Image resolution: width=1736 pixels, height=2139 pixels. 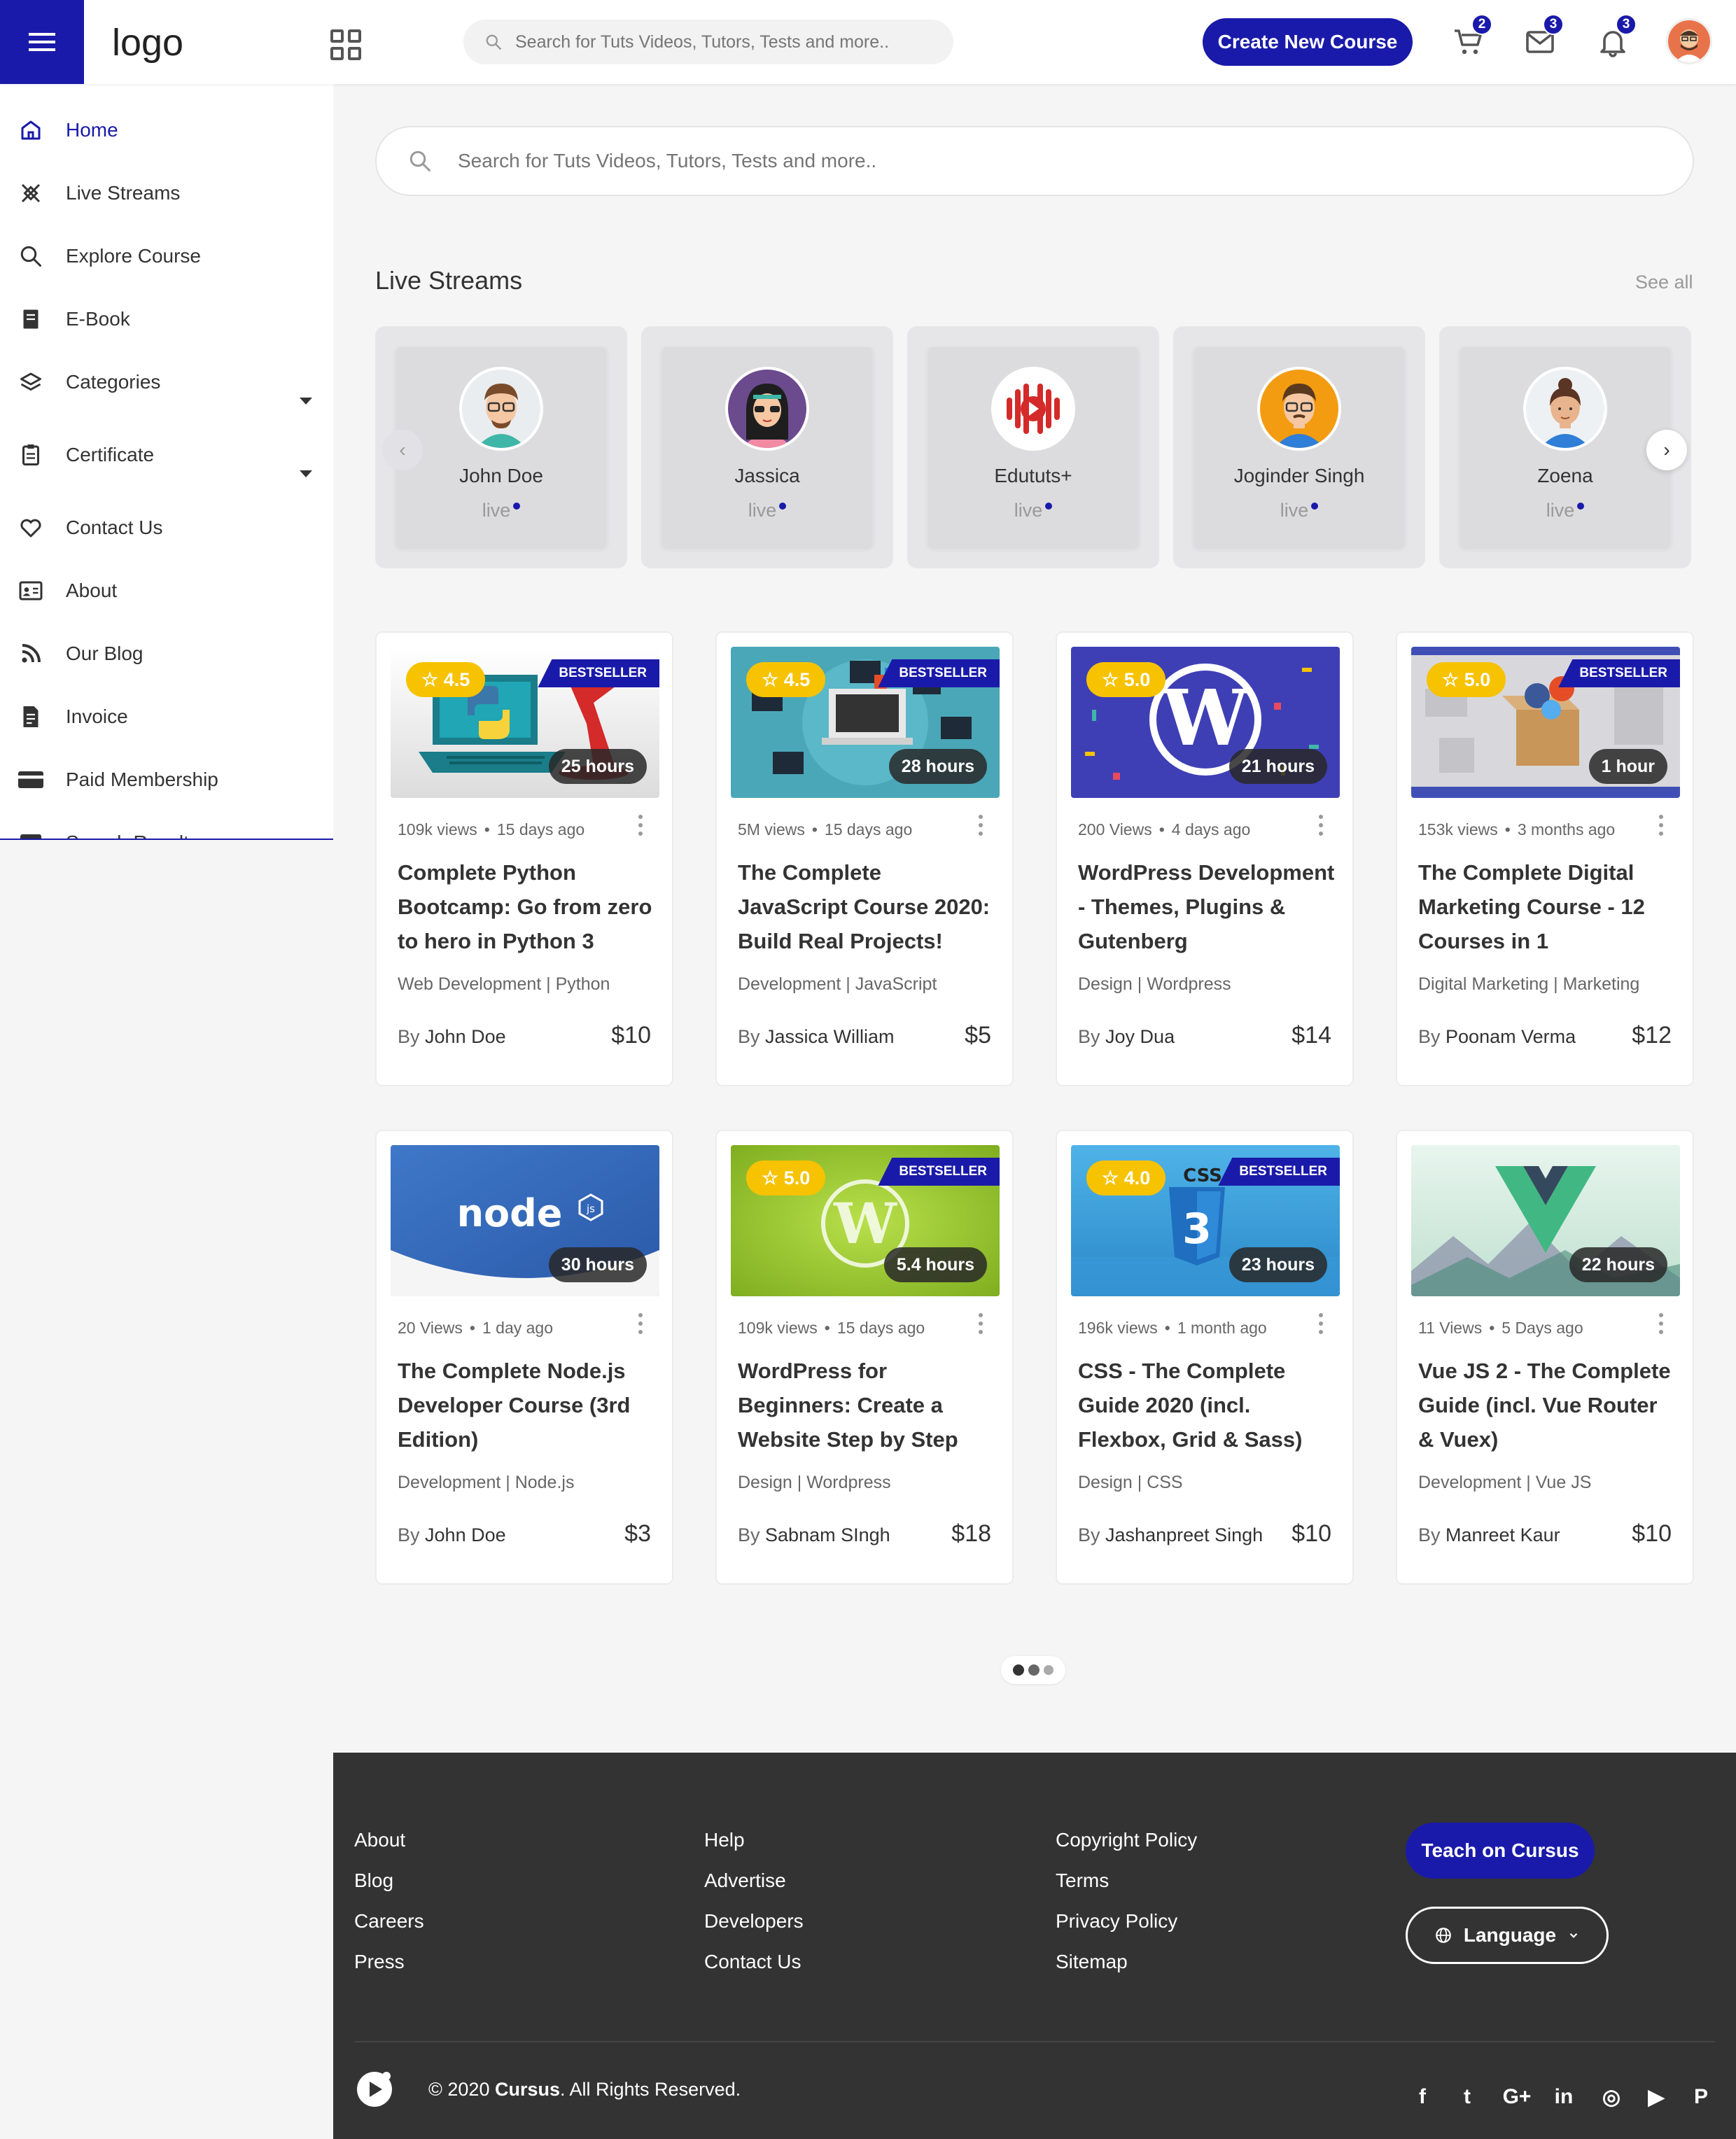 I want to click on course-author: By Sabnam SIngh, so click(x=814, y=1534).